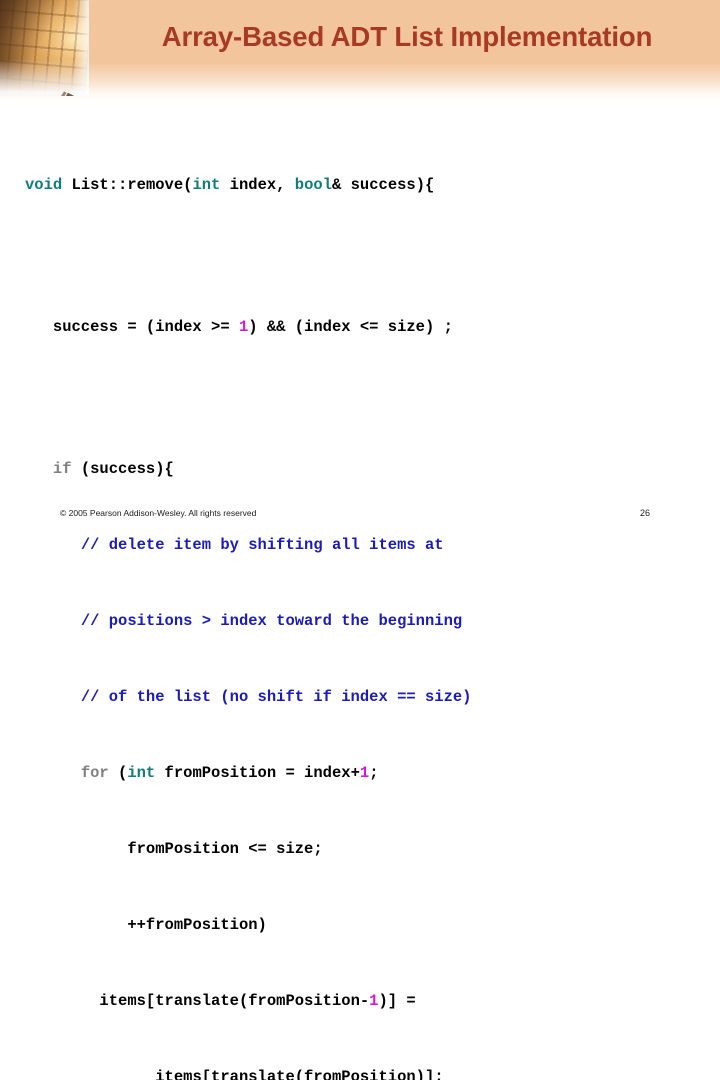 The height and width of the screenshot is (1080, 720). Describe the element at coordinates (397, 1001) in the screenshot. I see `code-text: )] =` at that location.